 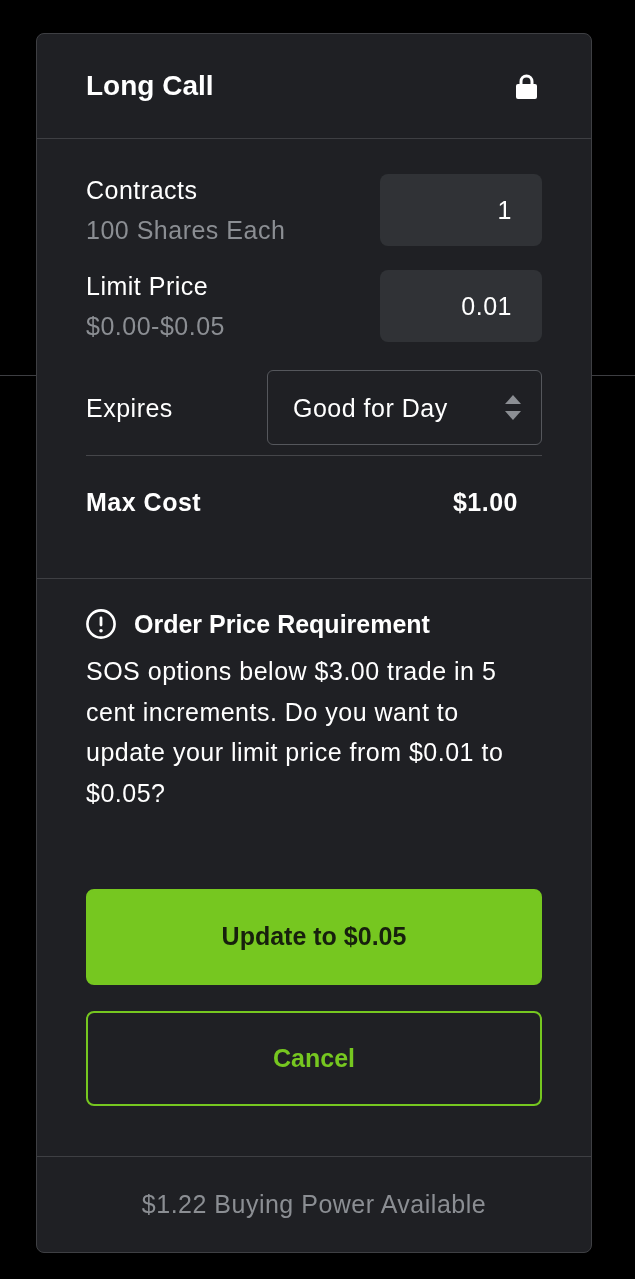 What do you see at coordinates (142, 190) in the screenshot?
I see `field-label: Contracts` at bounding box center [142, 190].